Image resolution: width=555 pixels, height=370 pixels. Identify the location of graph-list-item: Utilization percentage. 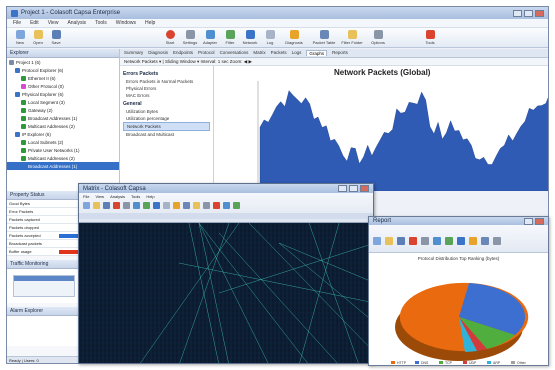
(166, 118).